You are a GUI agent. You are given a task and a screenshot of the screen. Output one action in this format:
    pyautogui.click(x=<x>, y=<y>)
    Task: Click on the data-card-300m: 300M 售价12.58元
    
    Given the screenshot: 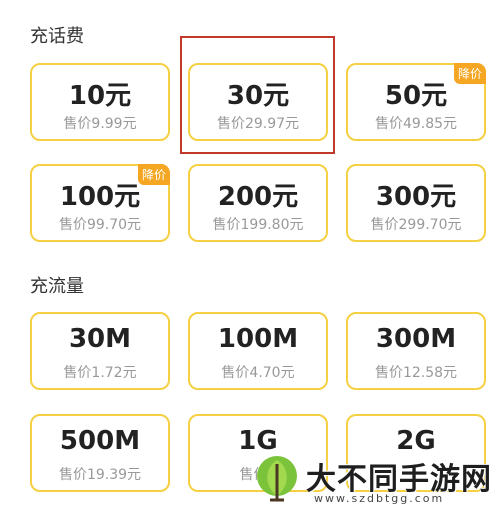 What is the action you would take?
    pyautogui.click(x=416, y=351)
    